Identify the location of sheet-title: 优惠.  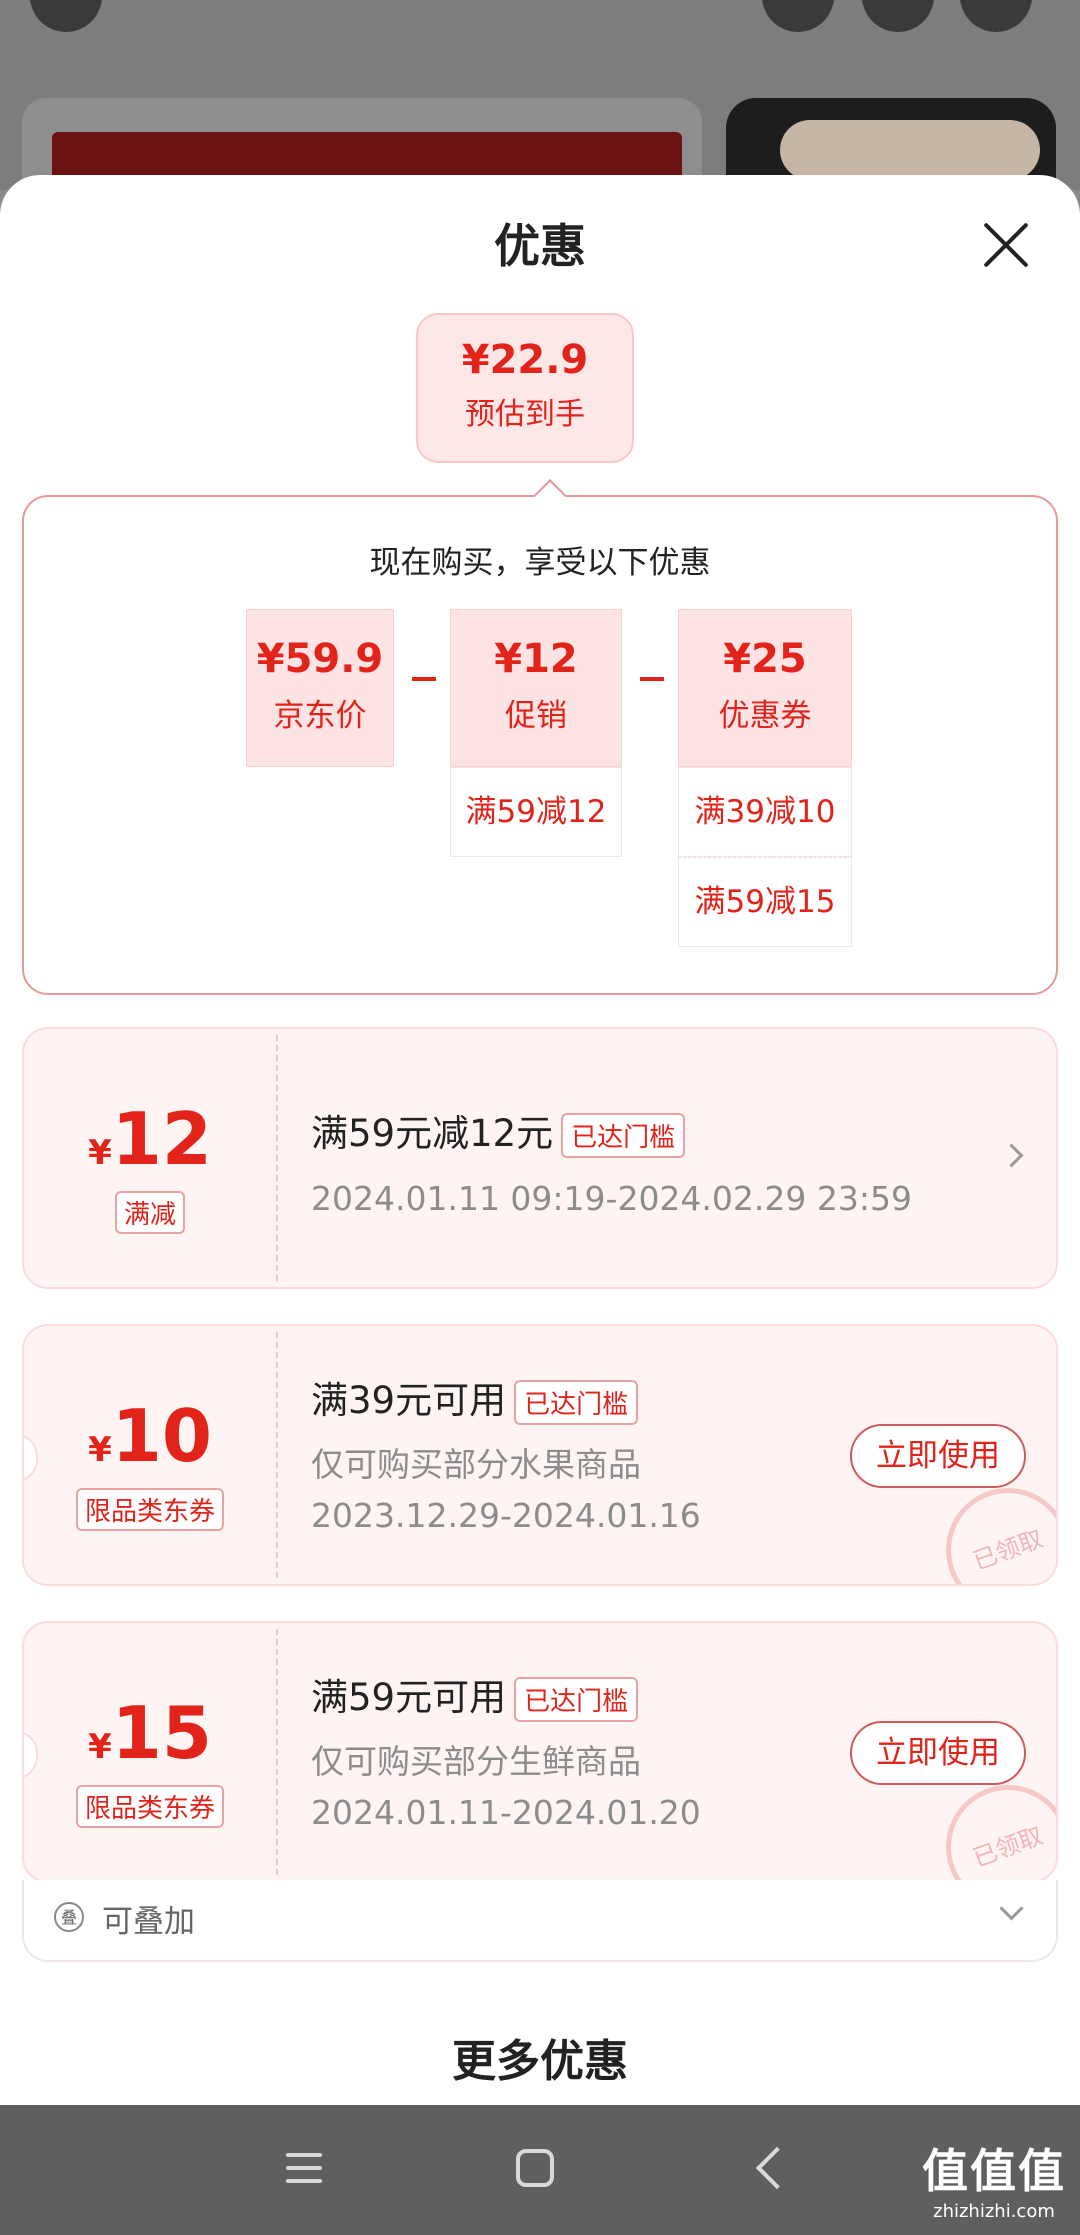
(540, 246).